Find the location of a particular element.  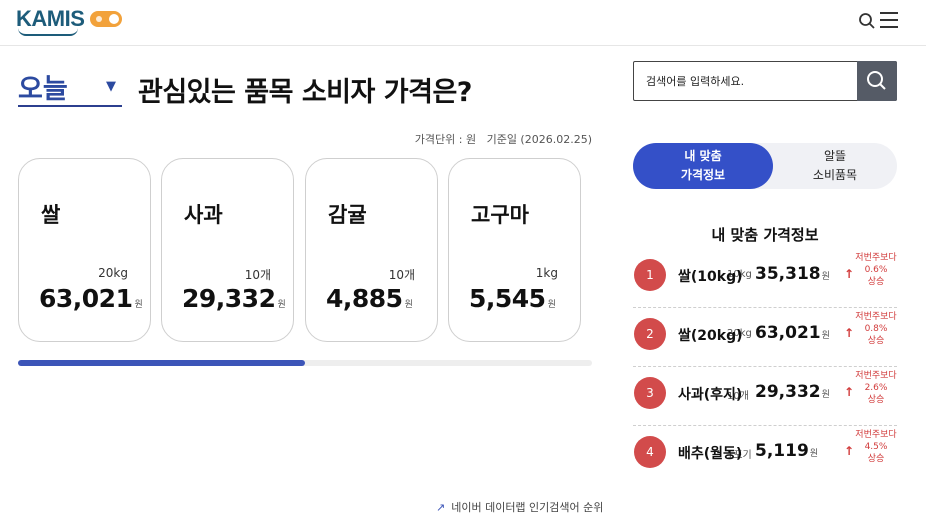

card-item-name: 감귤 is located at coordinates (347, 215).